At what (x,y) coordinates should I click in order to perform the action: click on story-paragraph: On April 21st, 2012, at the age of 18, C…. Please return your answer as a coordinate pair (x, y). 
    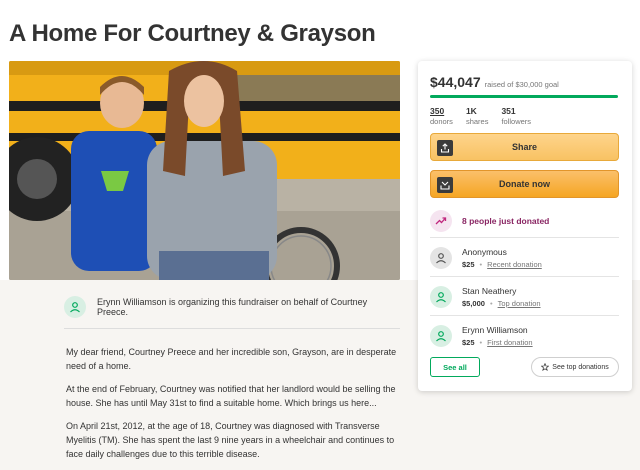
    Looking at the image, I should click on (230, 440).